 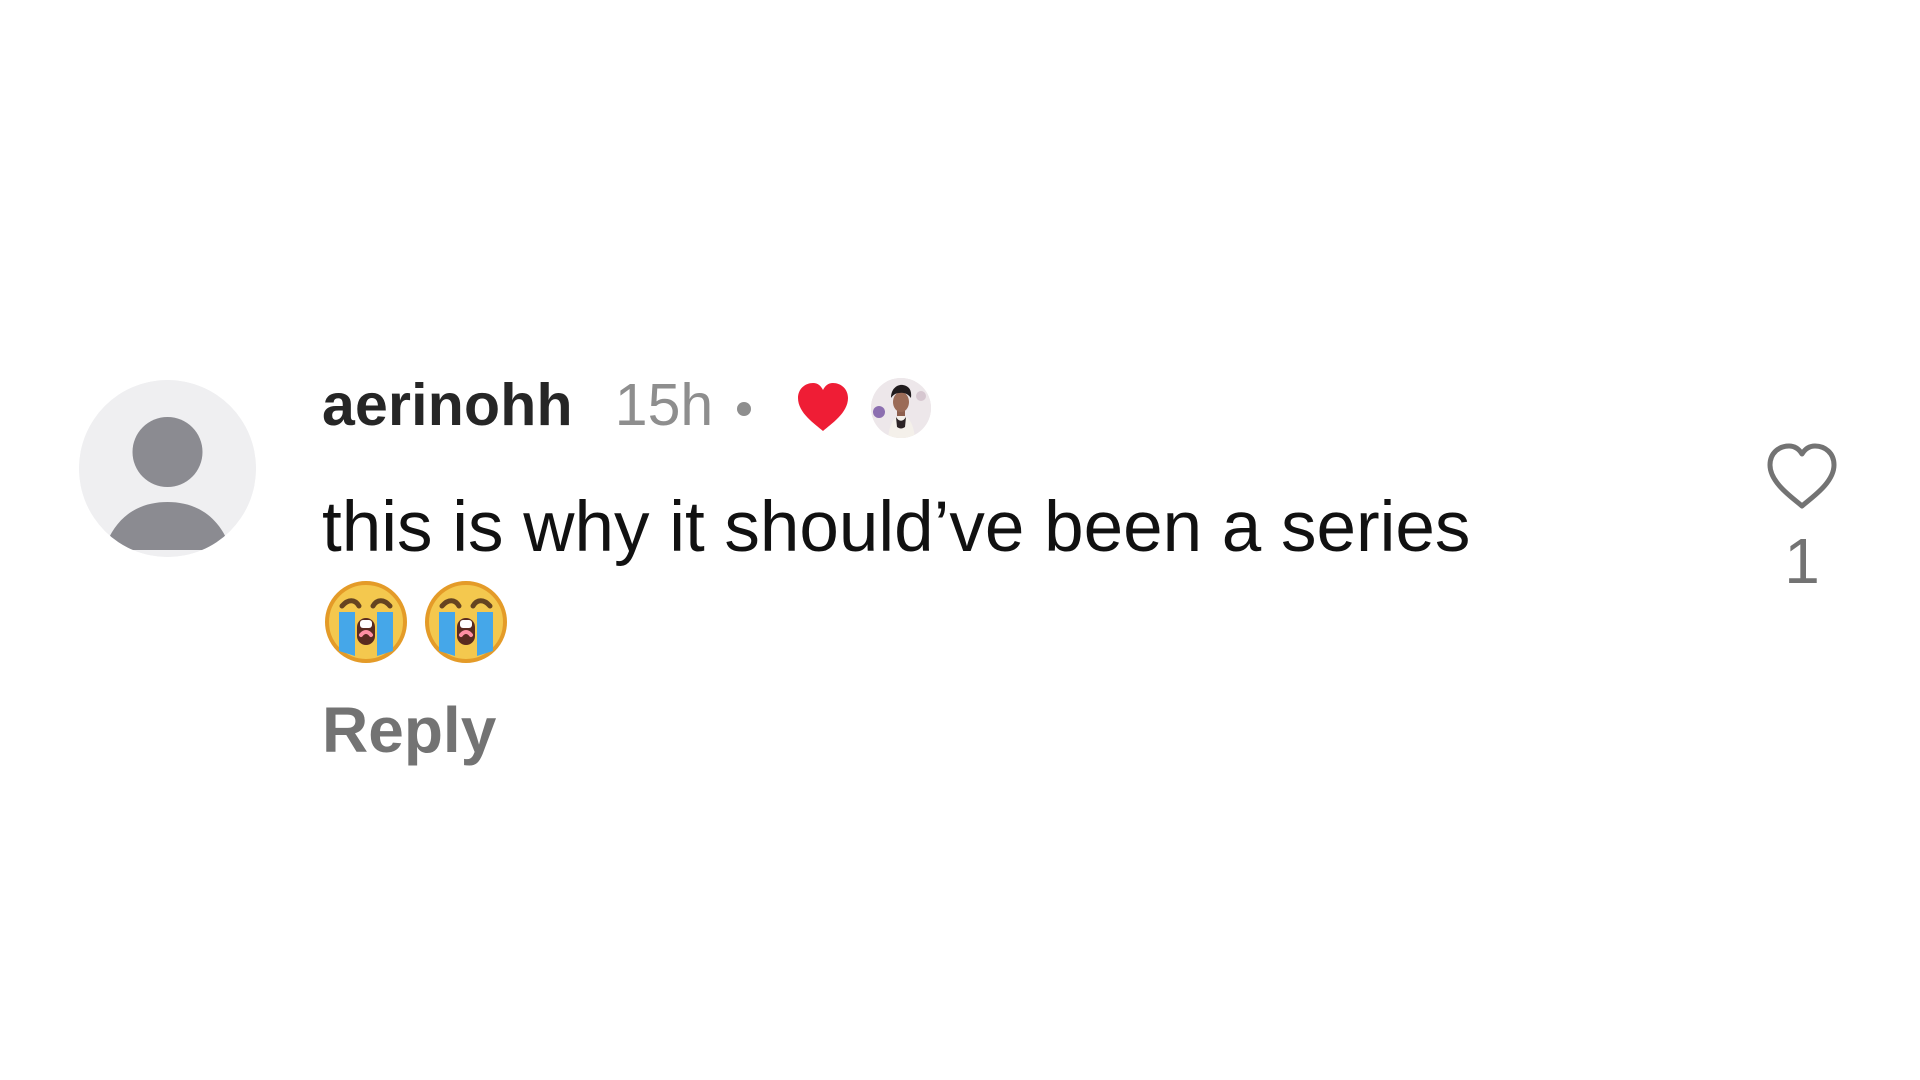 I want to click on reply-button: Reply, so click(x=409, y=730).